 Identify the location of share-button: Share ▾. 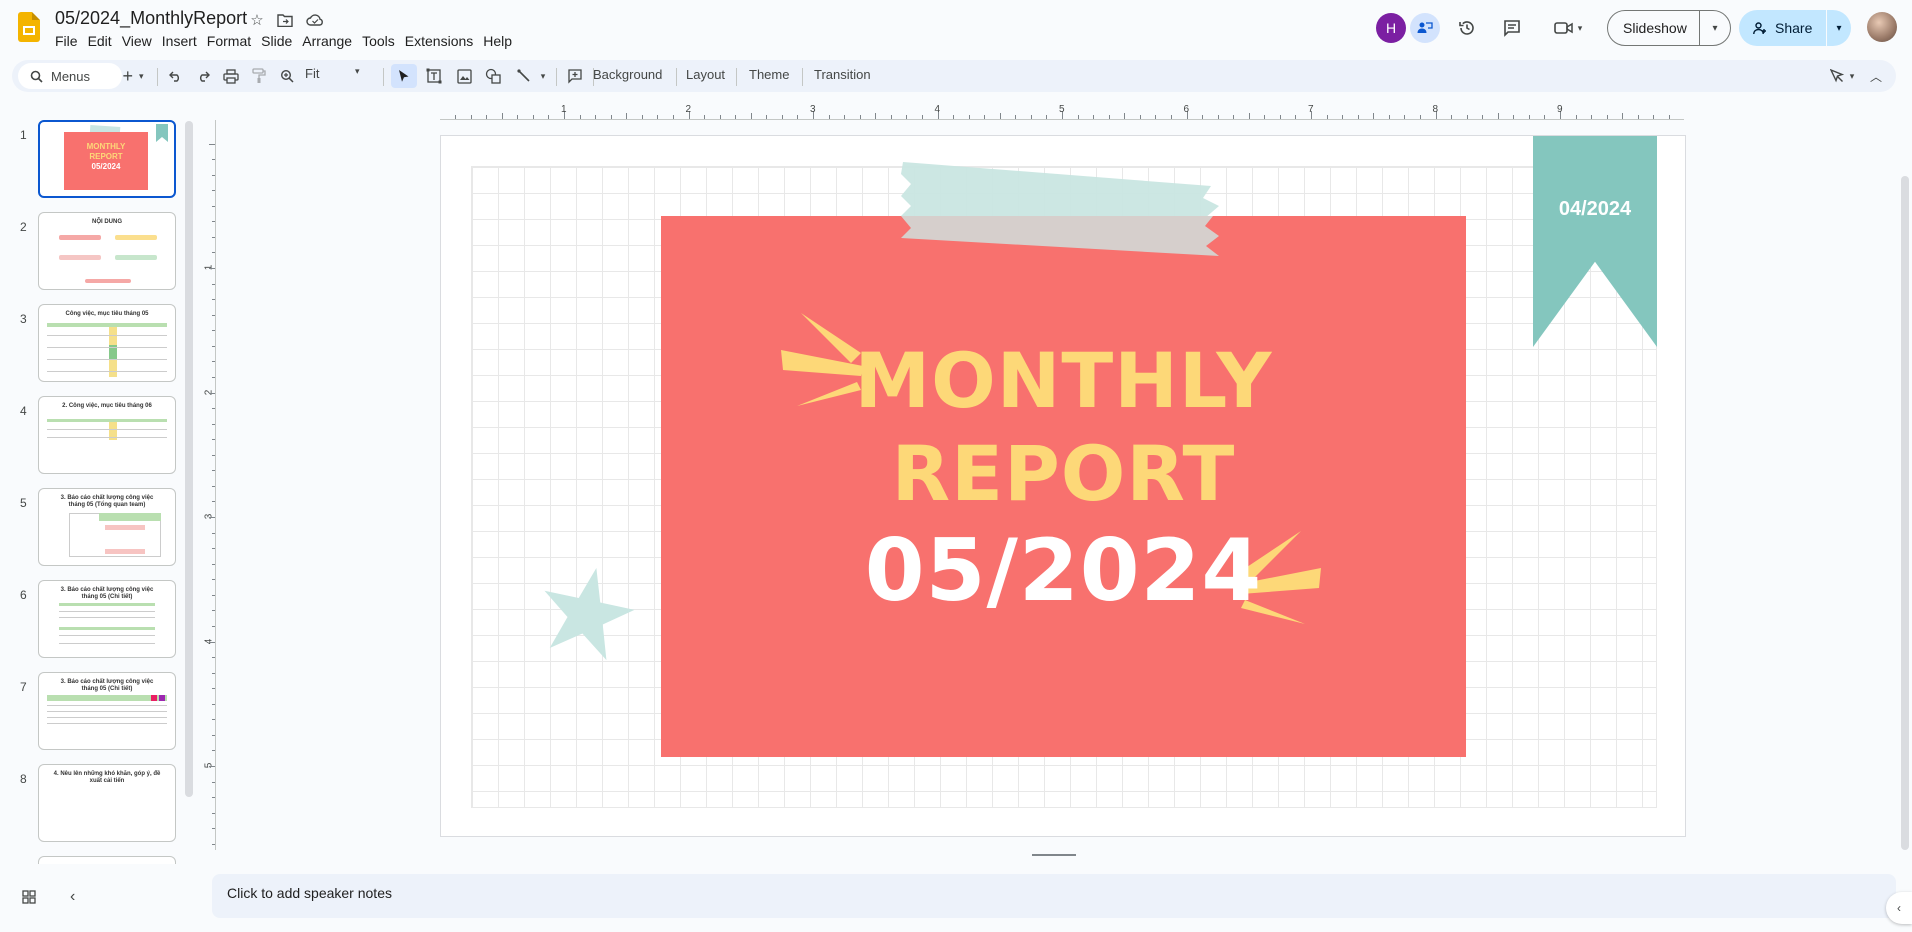
(1795, 28).